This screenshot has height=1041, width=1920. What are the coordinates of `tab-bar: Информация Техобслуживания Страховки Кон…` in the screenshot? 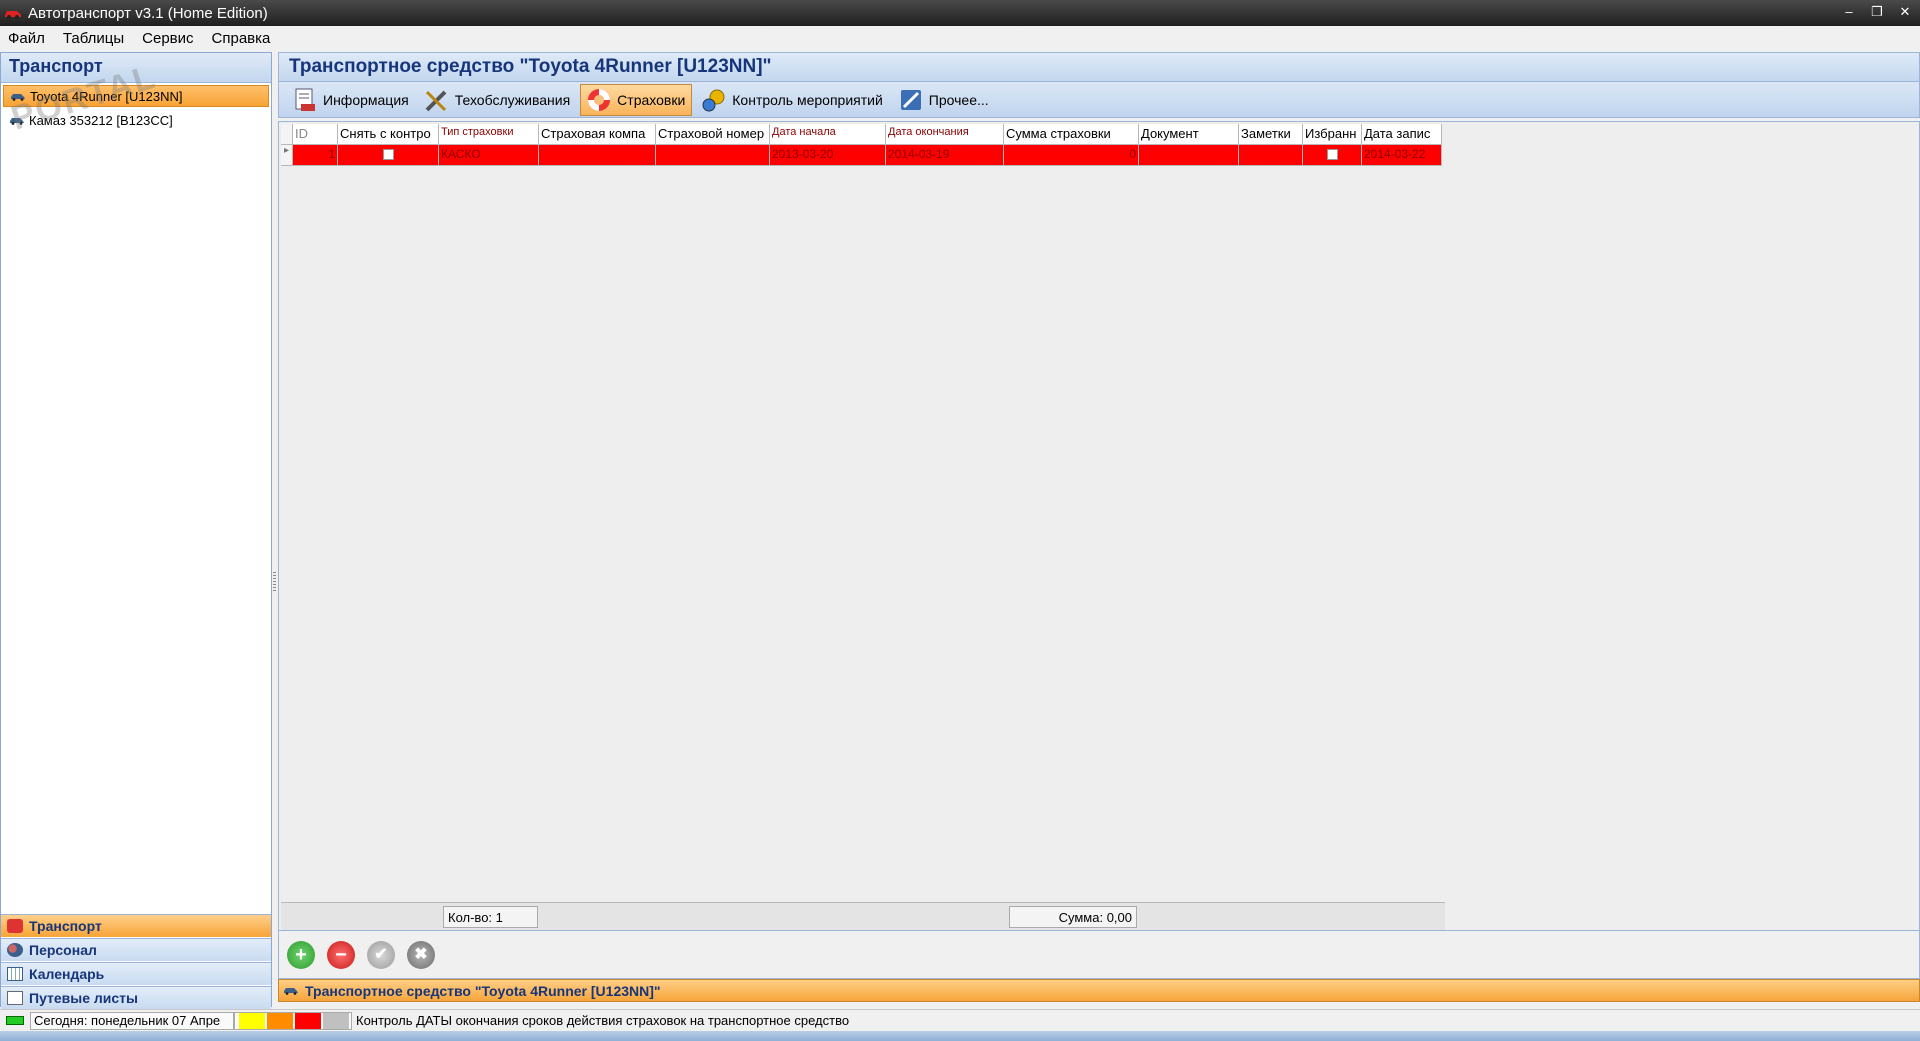 It's located at (1099, 100).